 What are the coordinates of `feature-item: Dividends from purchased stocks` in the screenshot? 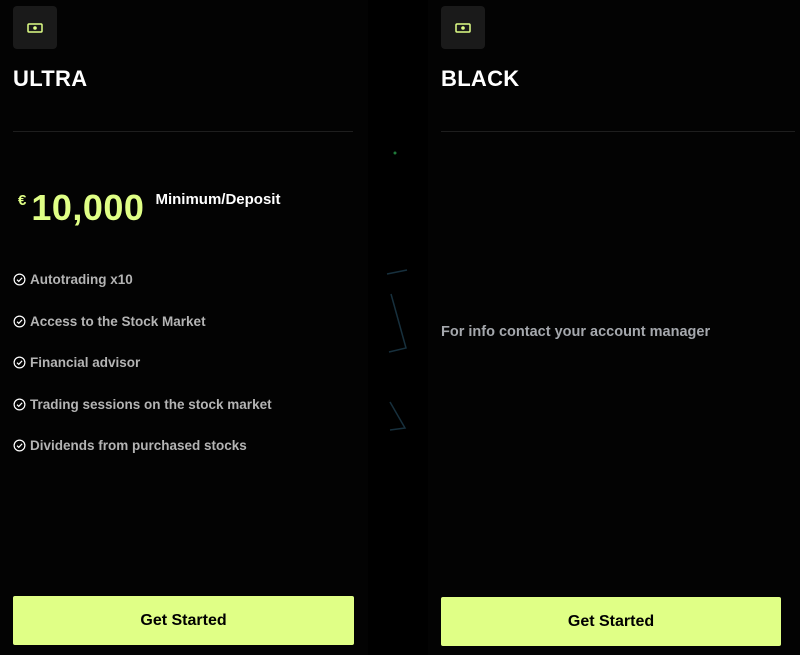 It's located at (142, 446).